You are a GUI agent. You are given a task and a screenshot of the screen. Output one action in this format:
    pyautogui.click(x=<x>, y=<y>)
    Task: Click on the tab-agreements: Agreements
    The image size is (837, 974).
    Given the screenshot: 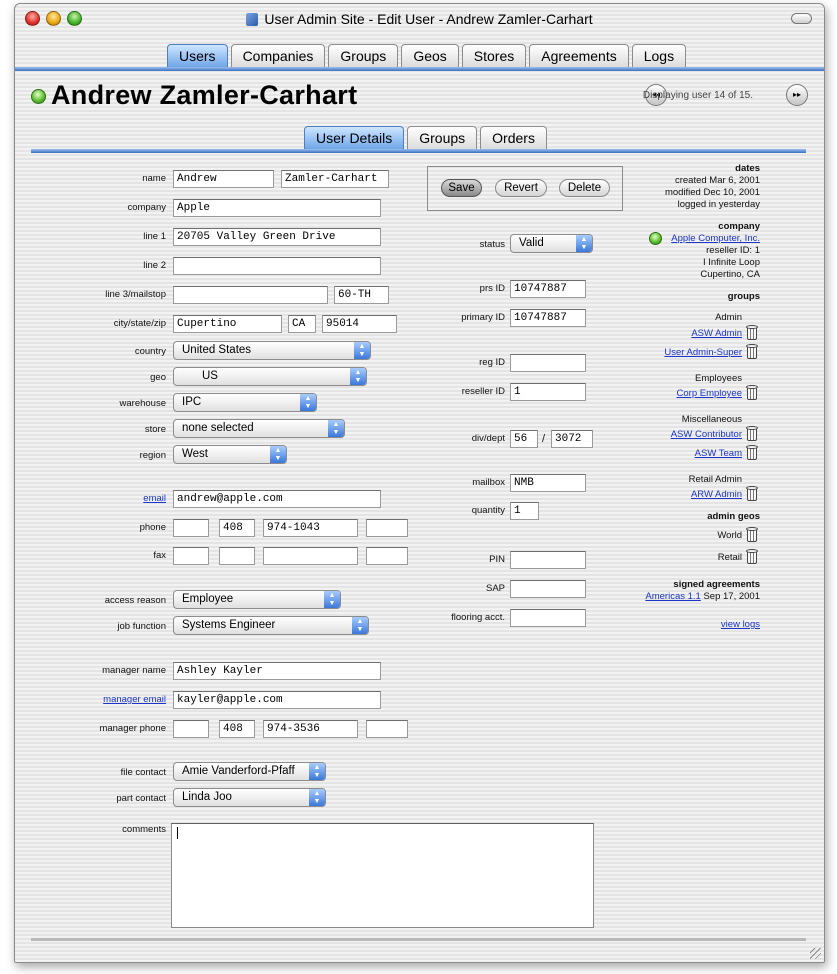 What is the action you would take?
    pyautogui.click(x=579, y=55)
    